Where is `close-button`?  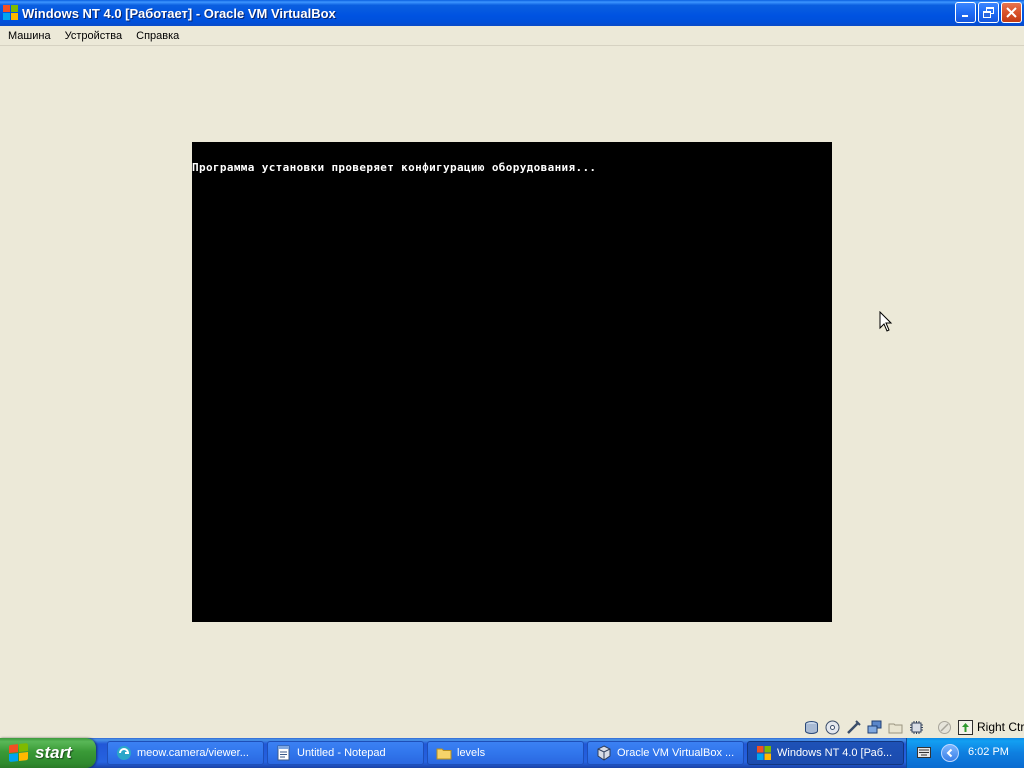
close-button is located at coordinates (1011, 12).